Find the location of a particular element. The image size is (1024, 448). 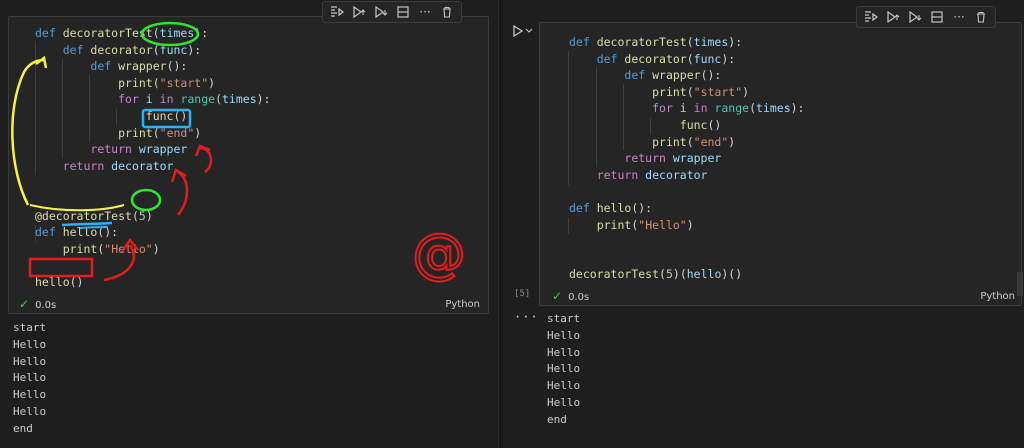

code-token: 5 is located at coordinates (142, 215).